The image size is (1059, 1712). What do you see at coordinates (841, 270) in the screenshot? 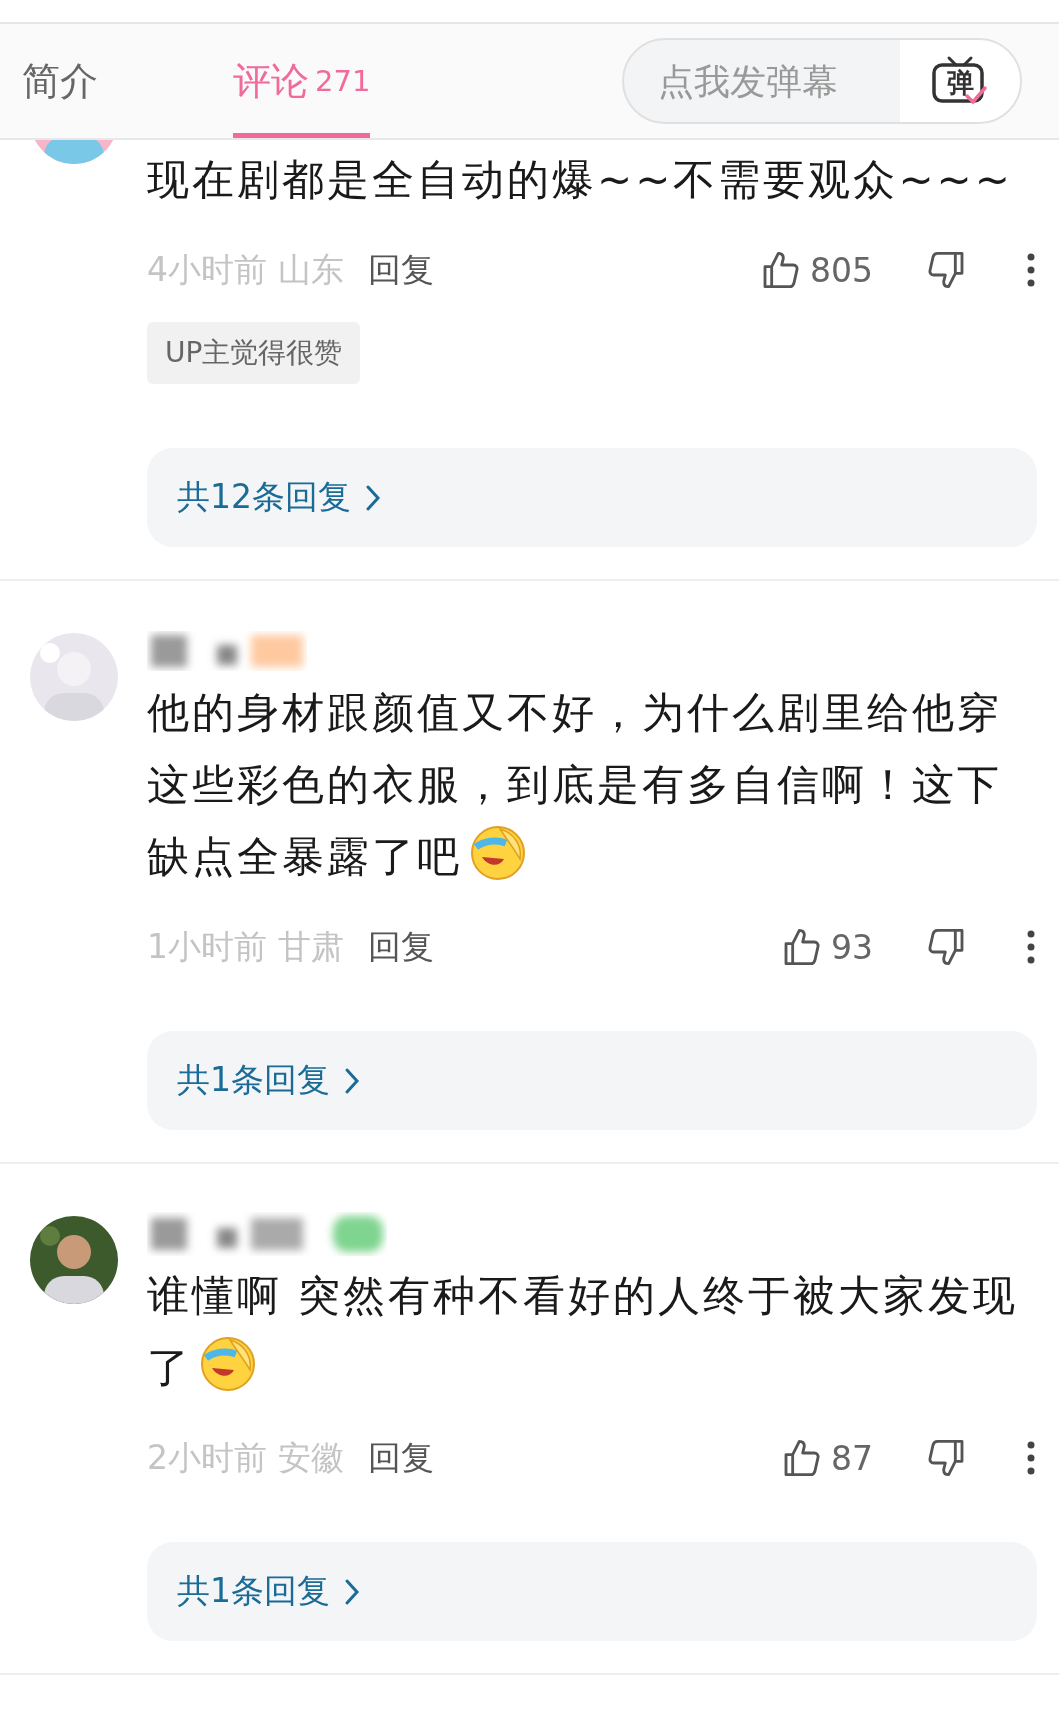
I see `like-count: 805` at bounding box center [841, 270].